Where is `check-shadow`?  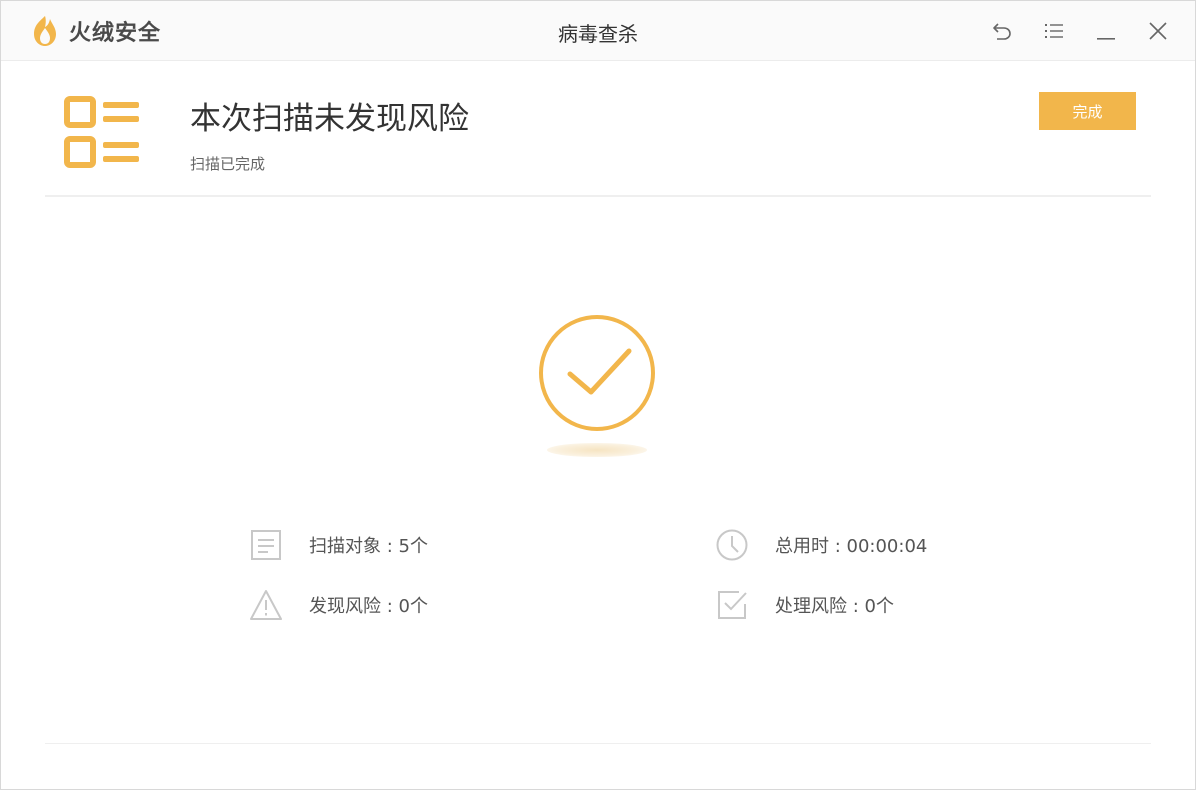
check-shadow is located at coordinates (597, 450).